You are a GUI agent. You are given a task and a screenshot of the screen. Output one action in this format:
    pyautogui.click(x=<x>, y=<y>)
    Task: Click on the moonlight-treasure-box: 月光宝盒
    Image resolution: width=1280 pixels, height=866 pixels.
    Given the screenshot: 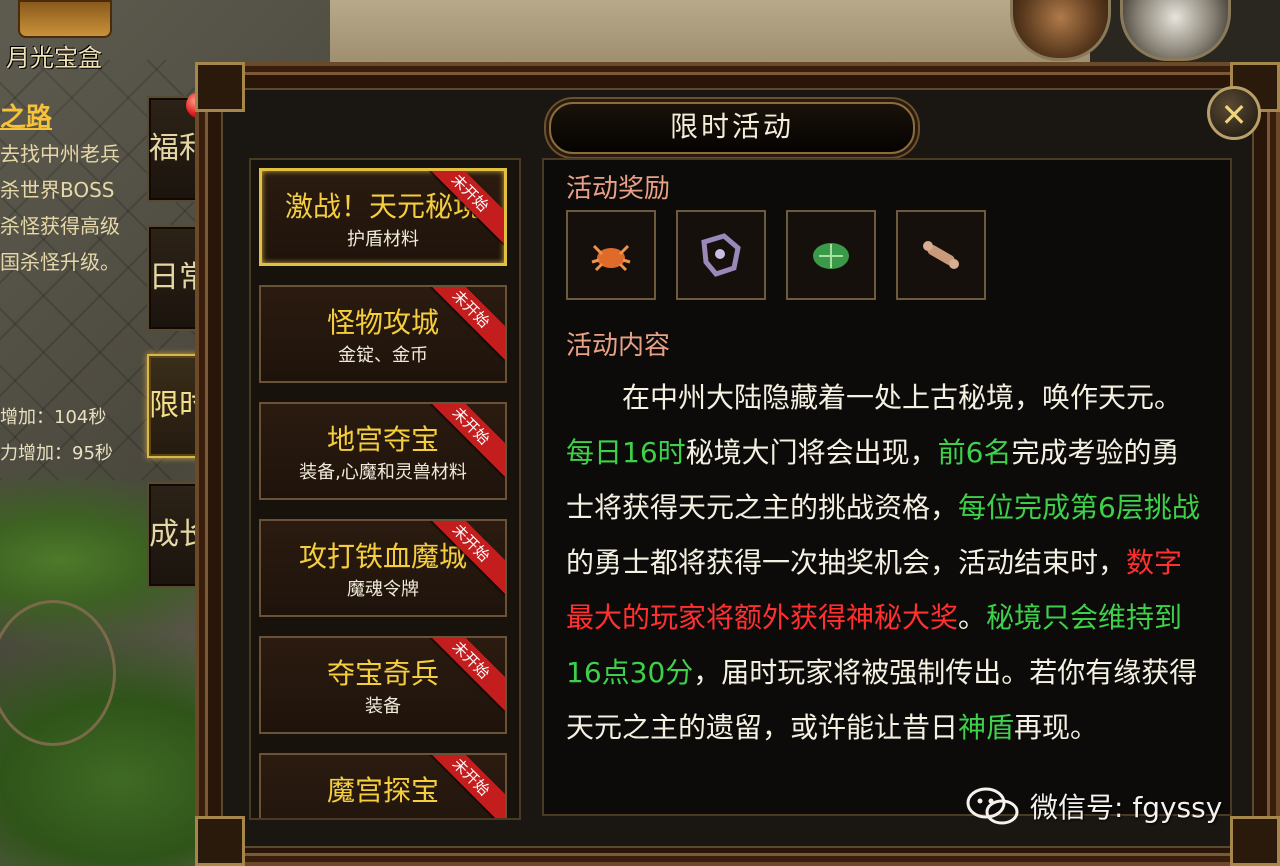 What is the action you would take?
    pyautogui.click(x=59, y=36)
    